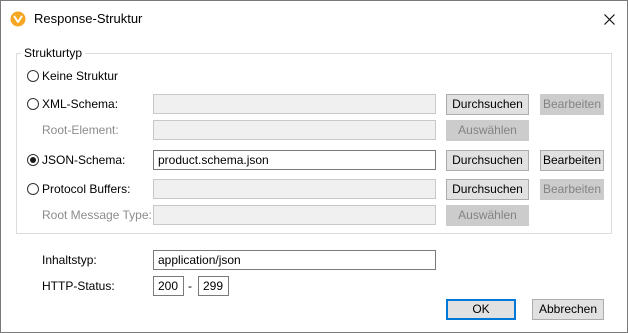 The height and width of the screenshot is (333, 628). I want to click on close-button, so click(609, 19).